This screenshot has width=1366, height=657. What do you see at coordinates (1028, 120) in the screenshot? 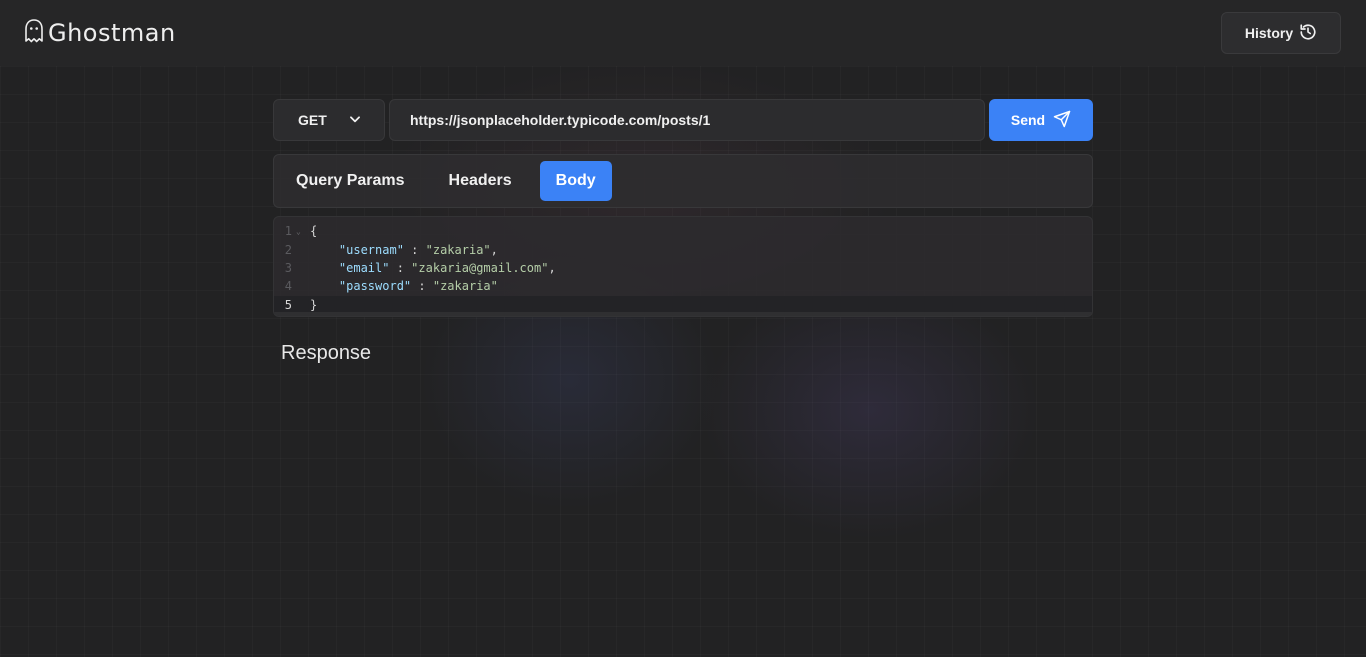
I see `send-label: Send` at bounding box center [1028, 120].